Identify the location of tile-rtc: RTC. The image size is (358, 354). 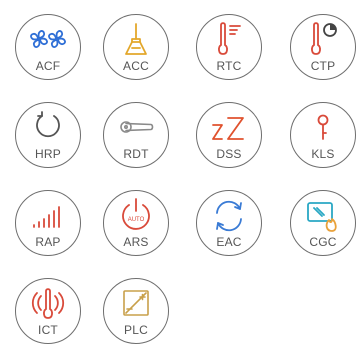
(229, 47).